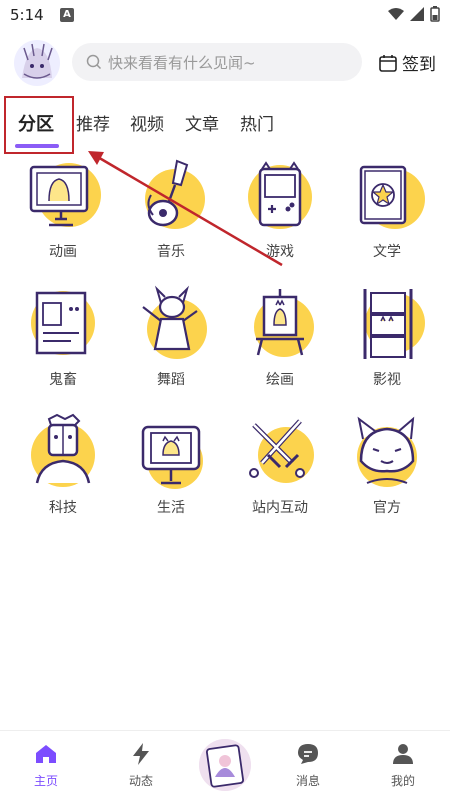 Image resolution: width=450 pixels, height=800 pixels. Describe the element at coordinates (308, 754) in the screenshot. I see `message-icon` at that location.